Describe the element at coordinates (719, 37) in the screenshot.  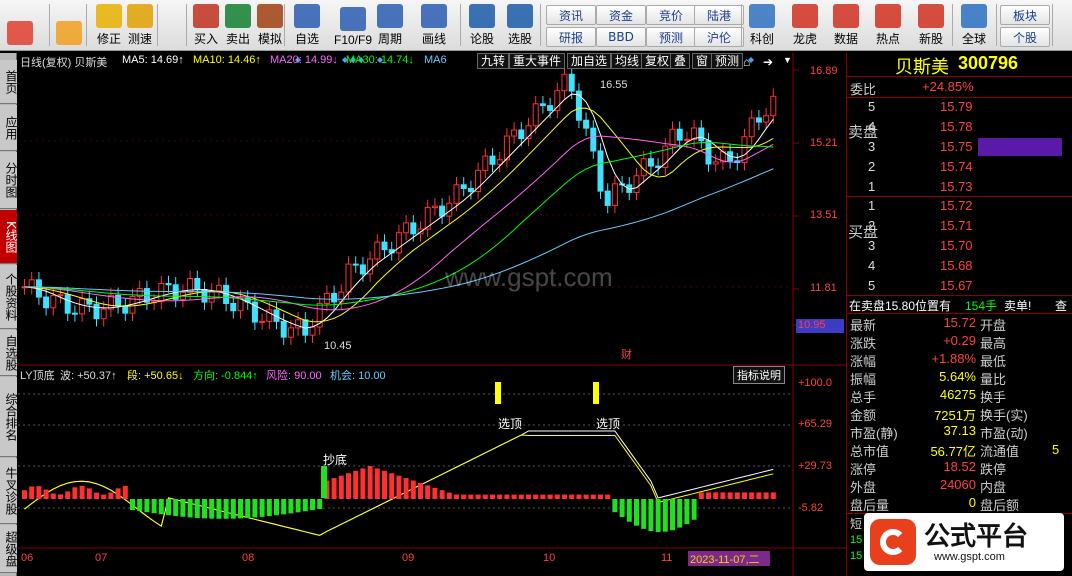
I see `toolbar-small-7: 沪伦` at that location.